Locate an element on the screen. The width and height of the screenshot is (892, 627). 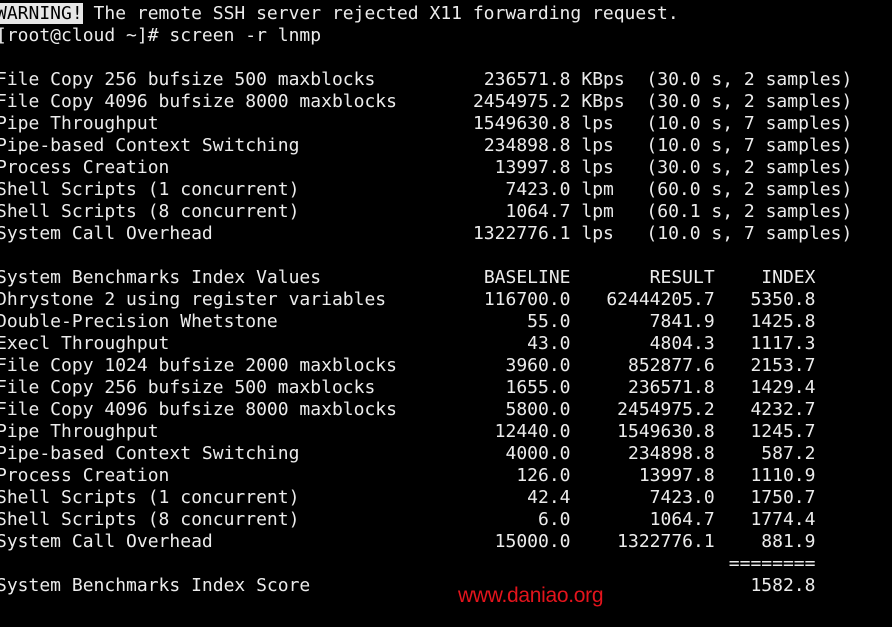
baseline-value: 12440.0 is located at coordinates (532, 431).